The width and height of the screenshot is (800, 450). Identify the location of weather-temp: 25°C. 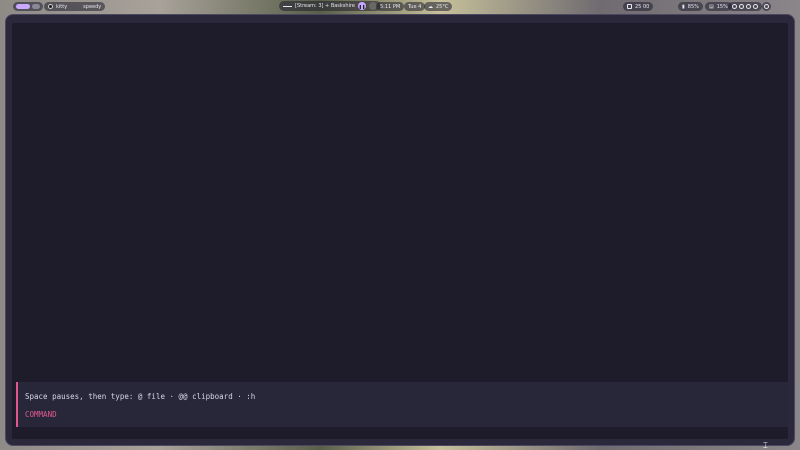
(442, 6).